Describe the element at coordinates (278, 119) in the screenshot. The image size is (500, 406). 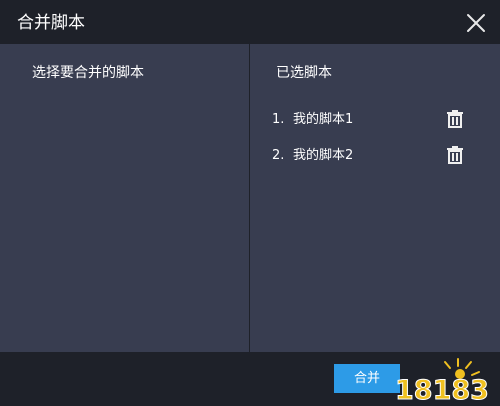
I see `item-number: 1.` at that location.